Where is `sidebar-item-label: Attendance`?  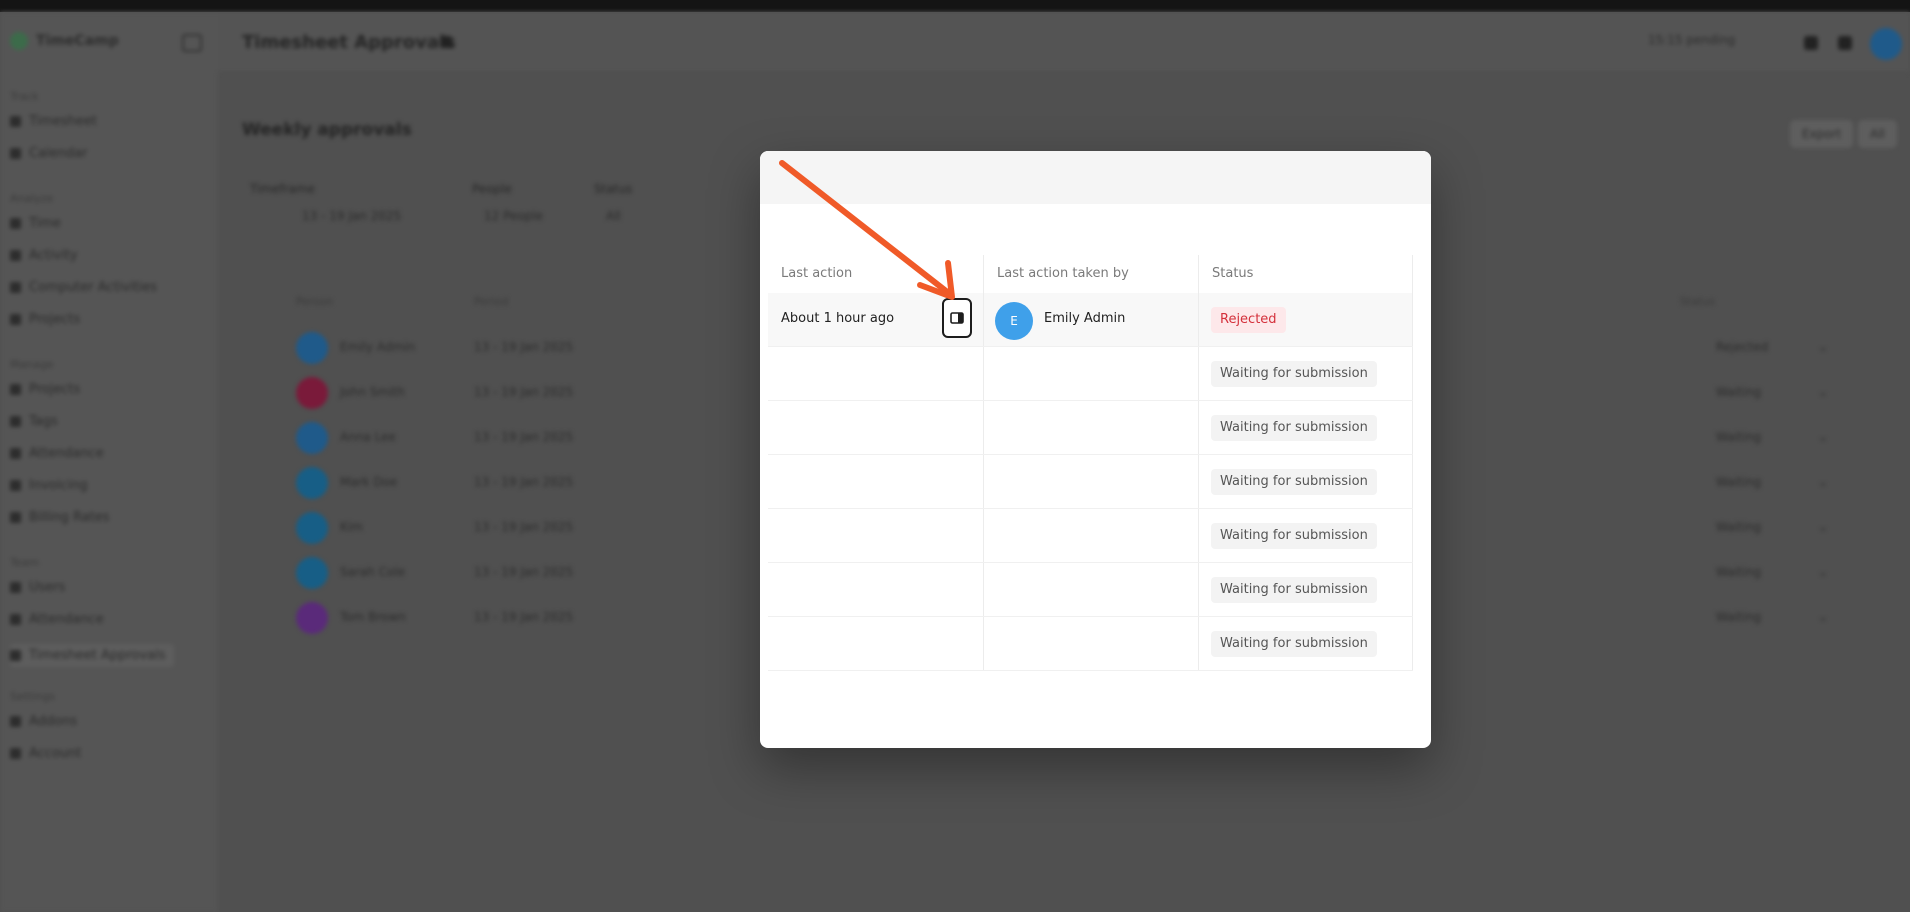 sidebar-item-label: Attendance is located at coordinates (66, 619).